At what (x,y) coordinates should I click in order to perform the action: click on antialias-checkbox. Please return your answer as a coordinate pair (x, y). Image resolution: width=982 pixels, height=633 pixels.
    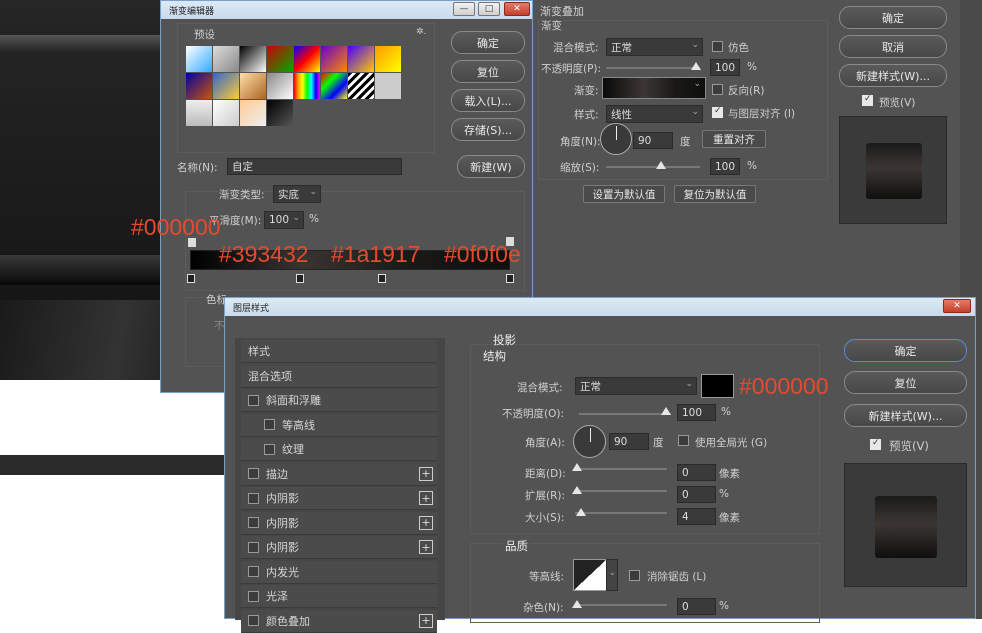
    Looking at the image, I should click on (634, 575).